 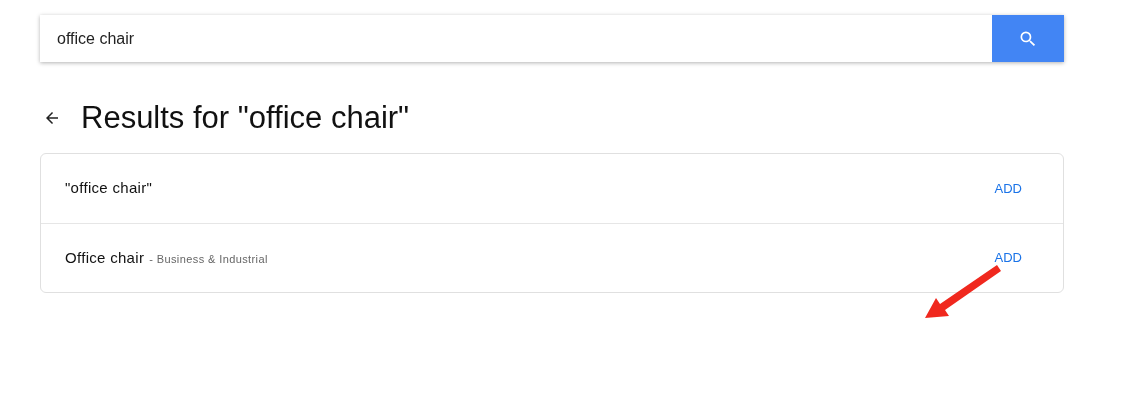 What do you see at coordinates (516, 38) in the screenshot?
I see `search-field: office chair` at bounding box center [516, 38].